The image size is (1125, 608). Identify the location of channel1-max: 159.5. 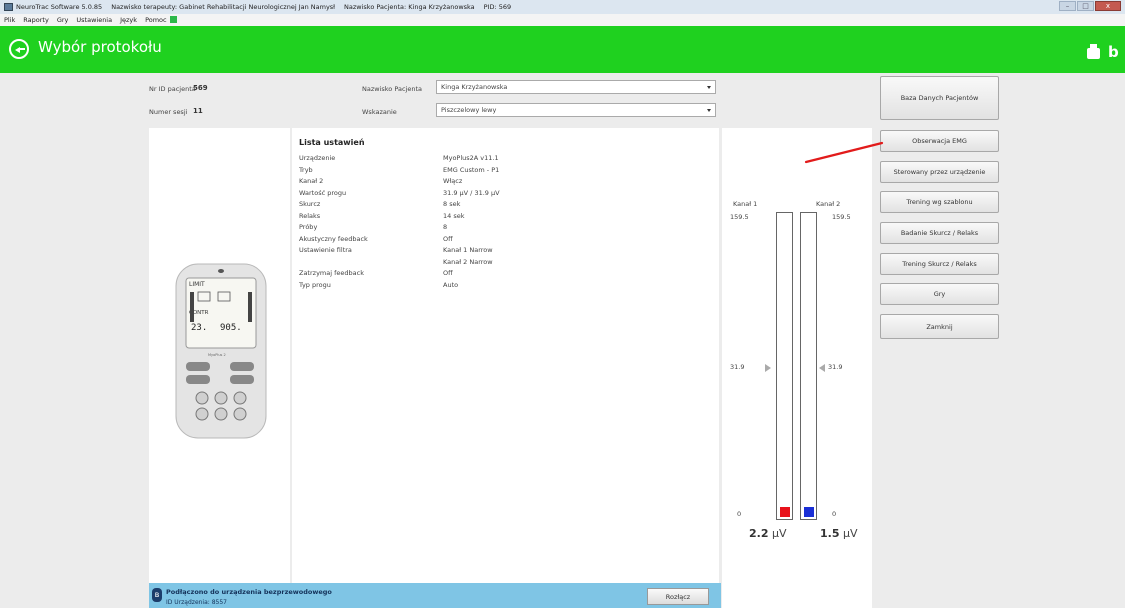
(739, 217).